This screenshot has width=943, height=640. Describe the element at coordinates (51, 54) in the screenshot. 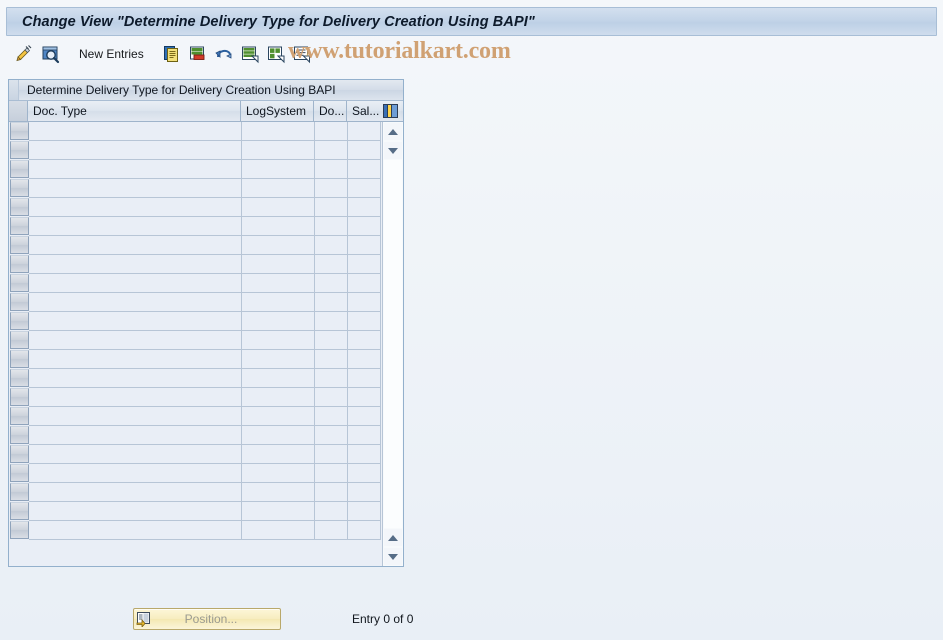

I see `display-detail-button` at that location.